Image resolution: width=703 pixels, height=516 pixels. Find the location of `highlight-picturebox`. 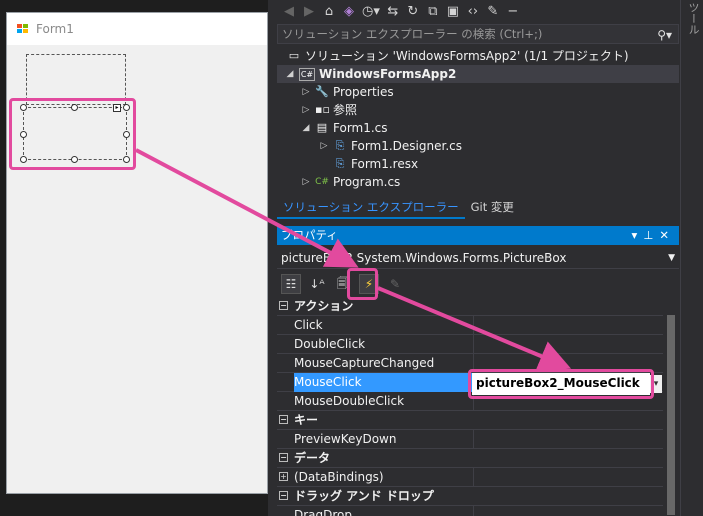

highlight-picturebox is located at coordinates (72, 134).